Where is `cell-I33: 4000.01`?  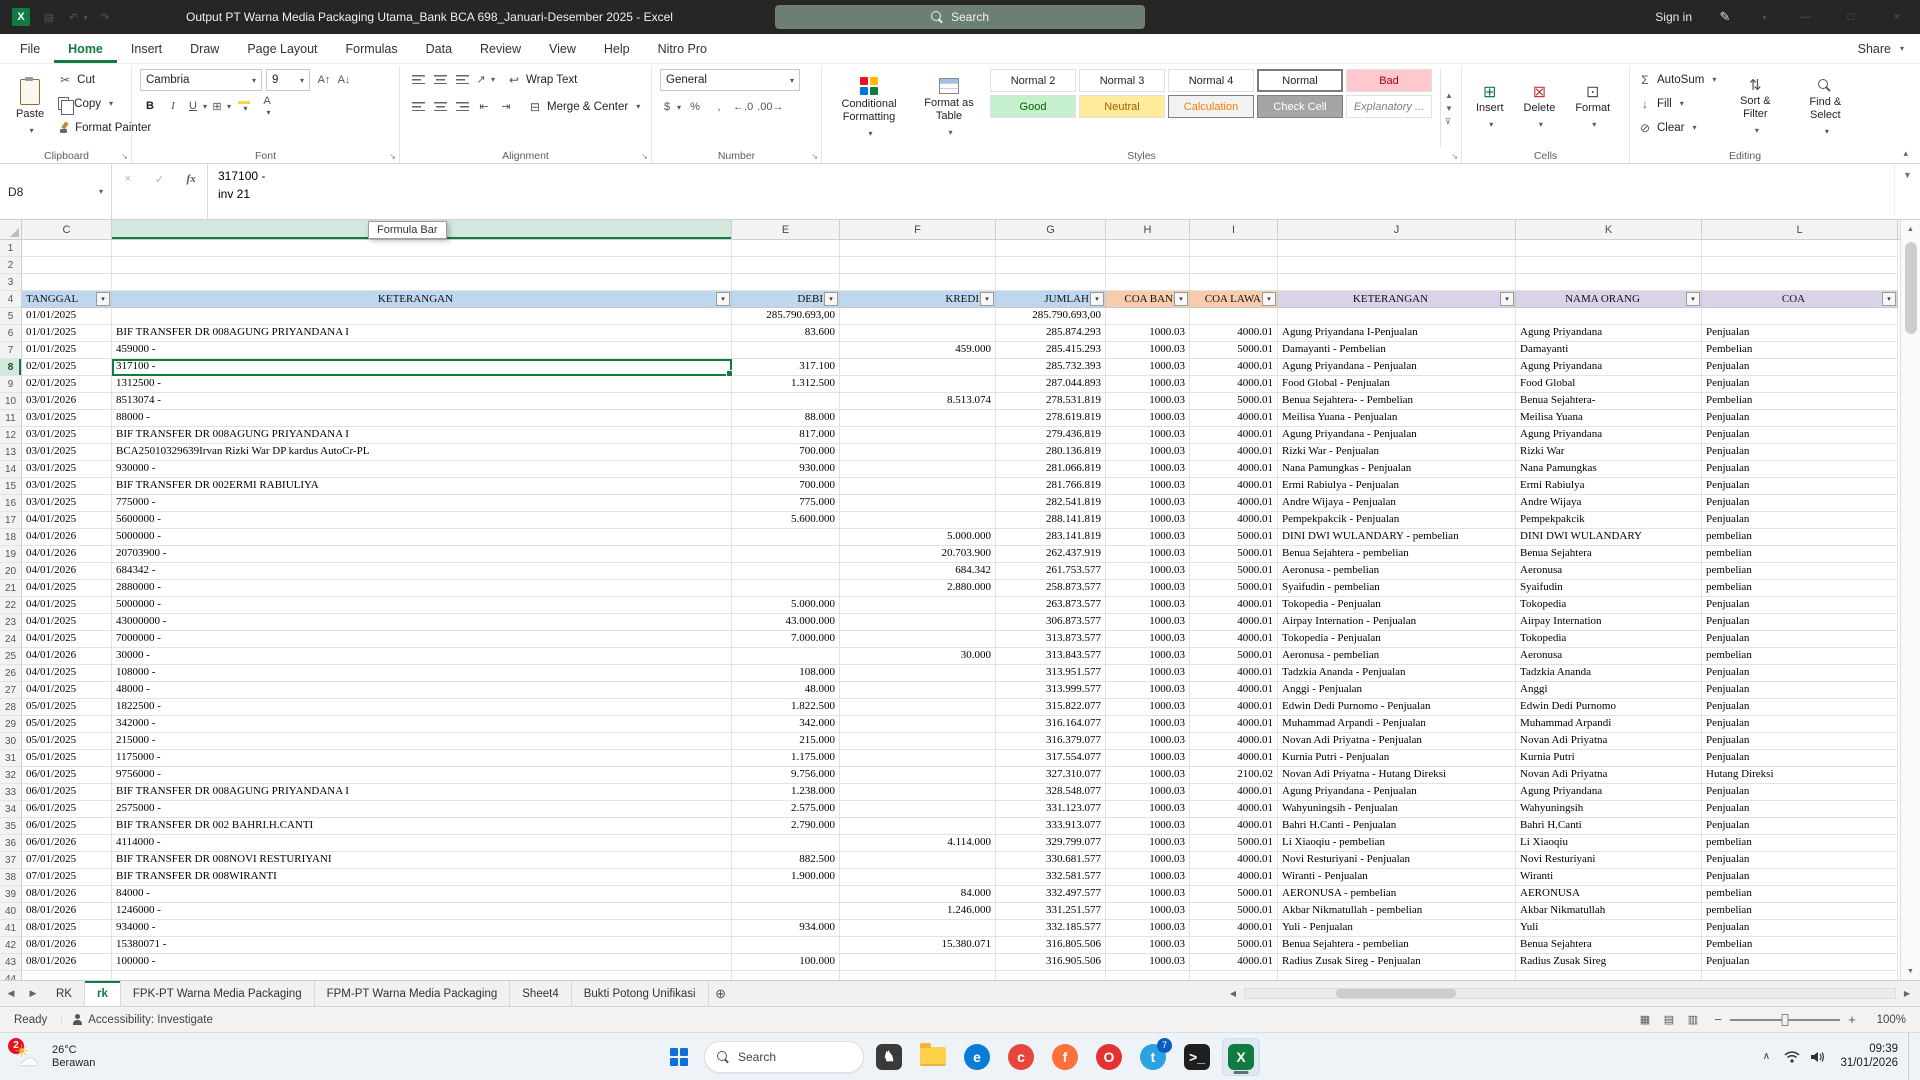 cell-I33: 4000.01 is located at coordinates (1234, 792).